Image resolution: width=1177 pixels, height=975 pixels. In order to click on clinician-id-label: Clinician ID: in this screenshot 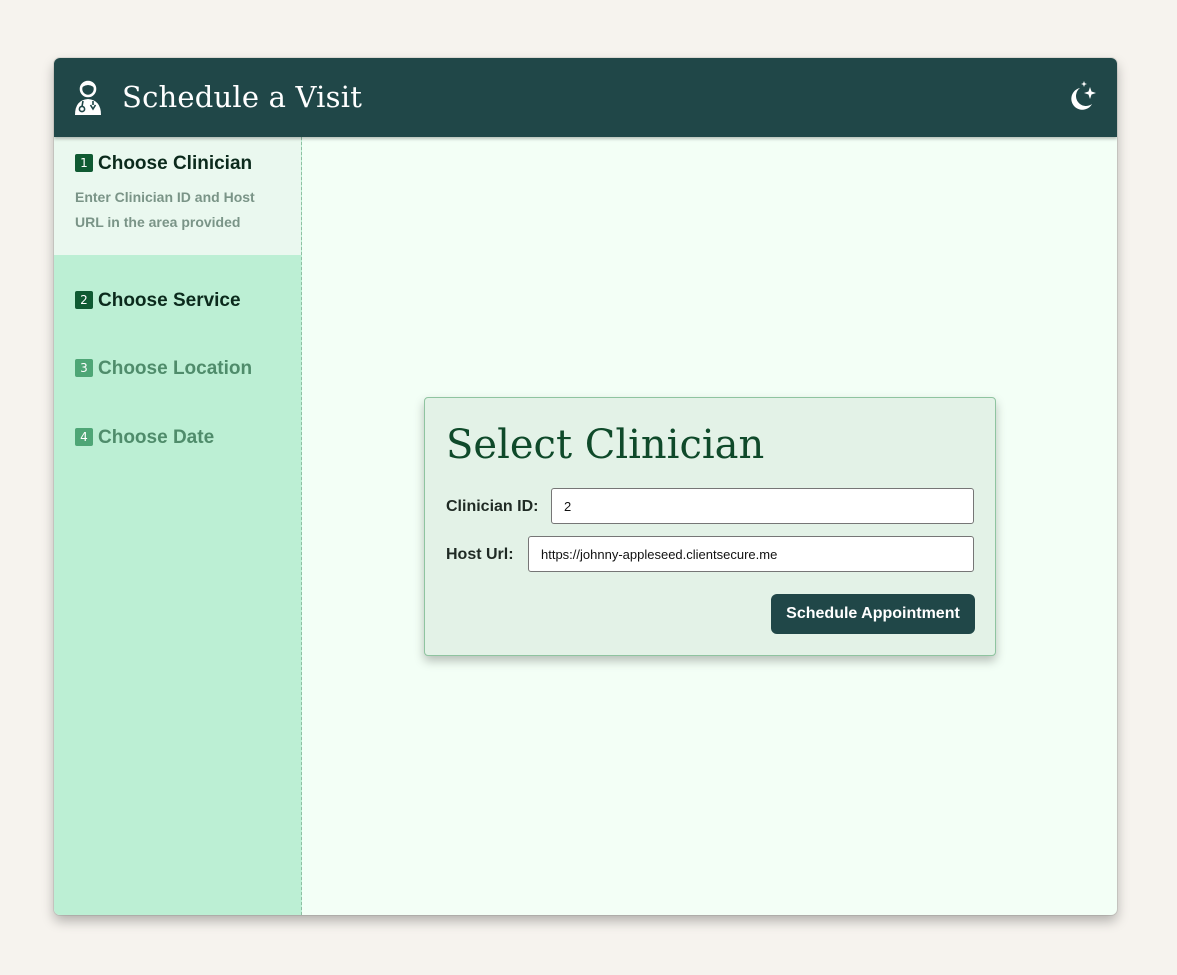, I will do `click(492, 506)`.